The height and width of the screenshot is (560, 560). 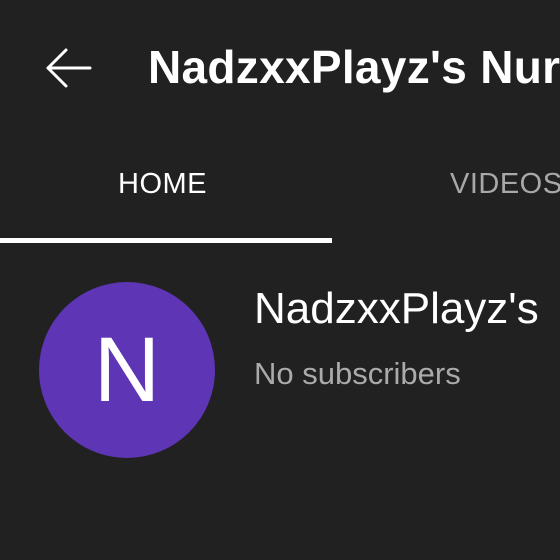 What do you see at coordinates (166, 240) in the screenshot?
I see `tab-selected-indicator` at bounding box center [166, 240].